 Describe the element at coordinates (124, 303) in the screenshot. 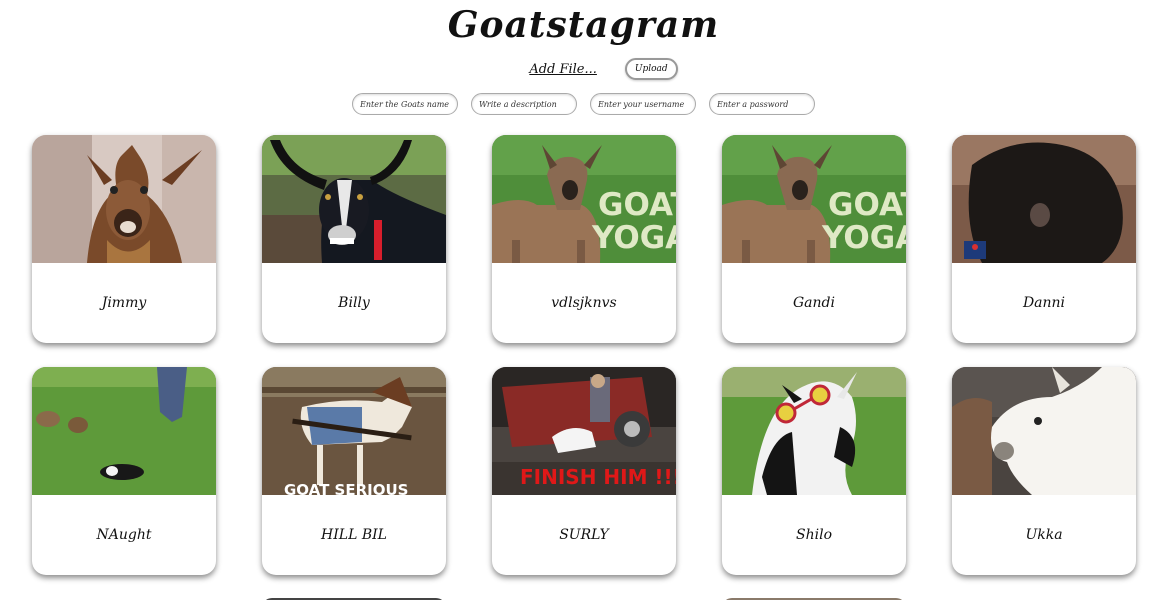

I see `goat-name: Jimmy` at that location.